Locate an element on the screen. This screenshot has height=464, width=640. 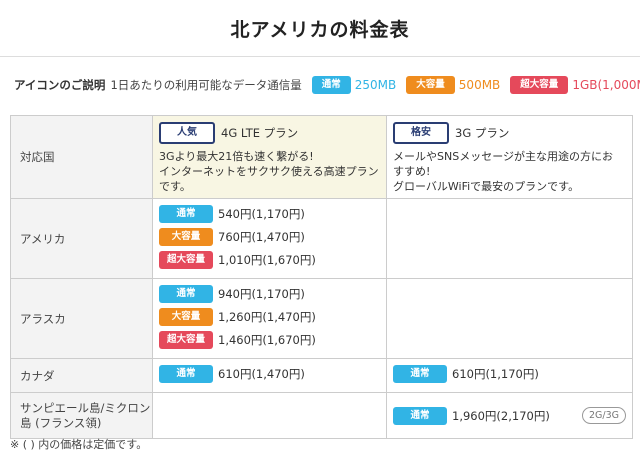
legend-badge-large: 大容量 is located at coordinates (430, 85).